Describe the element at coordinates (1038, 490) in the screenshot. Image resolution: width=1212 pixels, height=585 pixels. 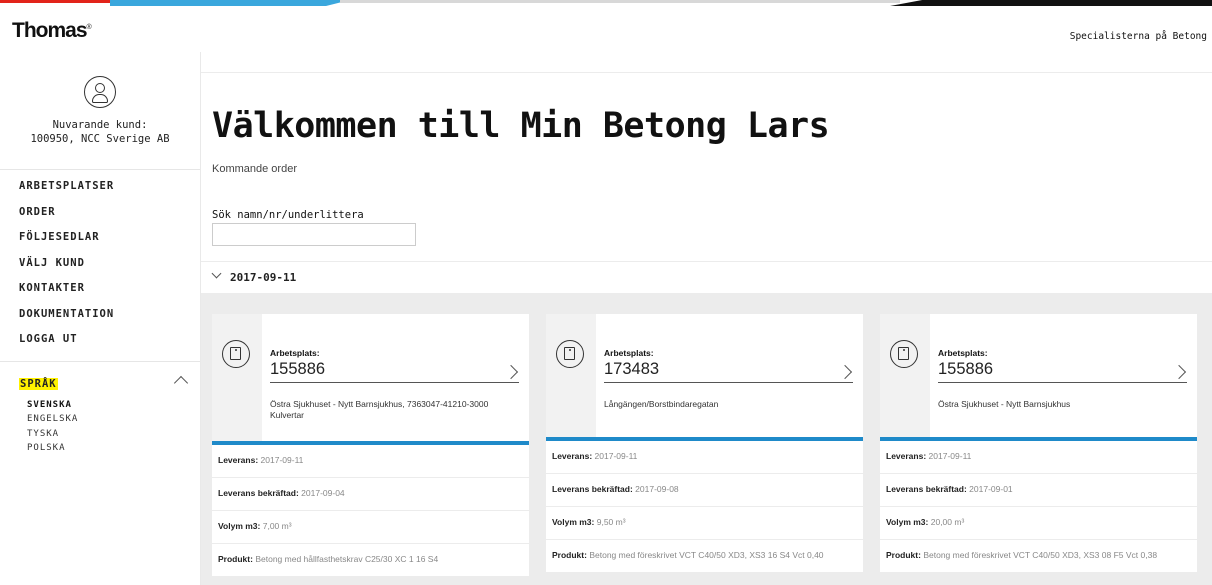
I see `delivery-confirmed-row: Leverans bekräftad: 2017-09-01` at that location.